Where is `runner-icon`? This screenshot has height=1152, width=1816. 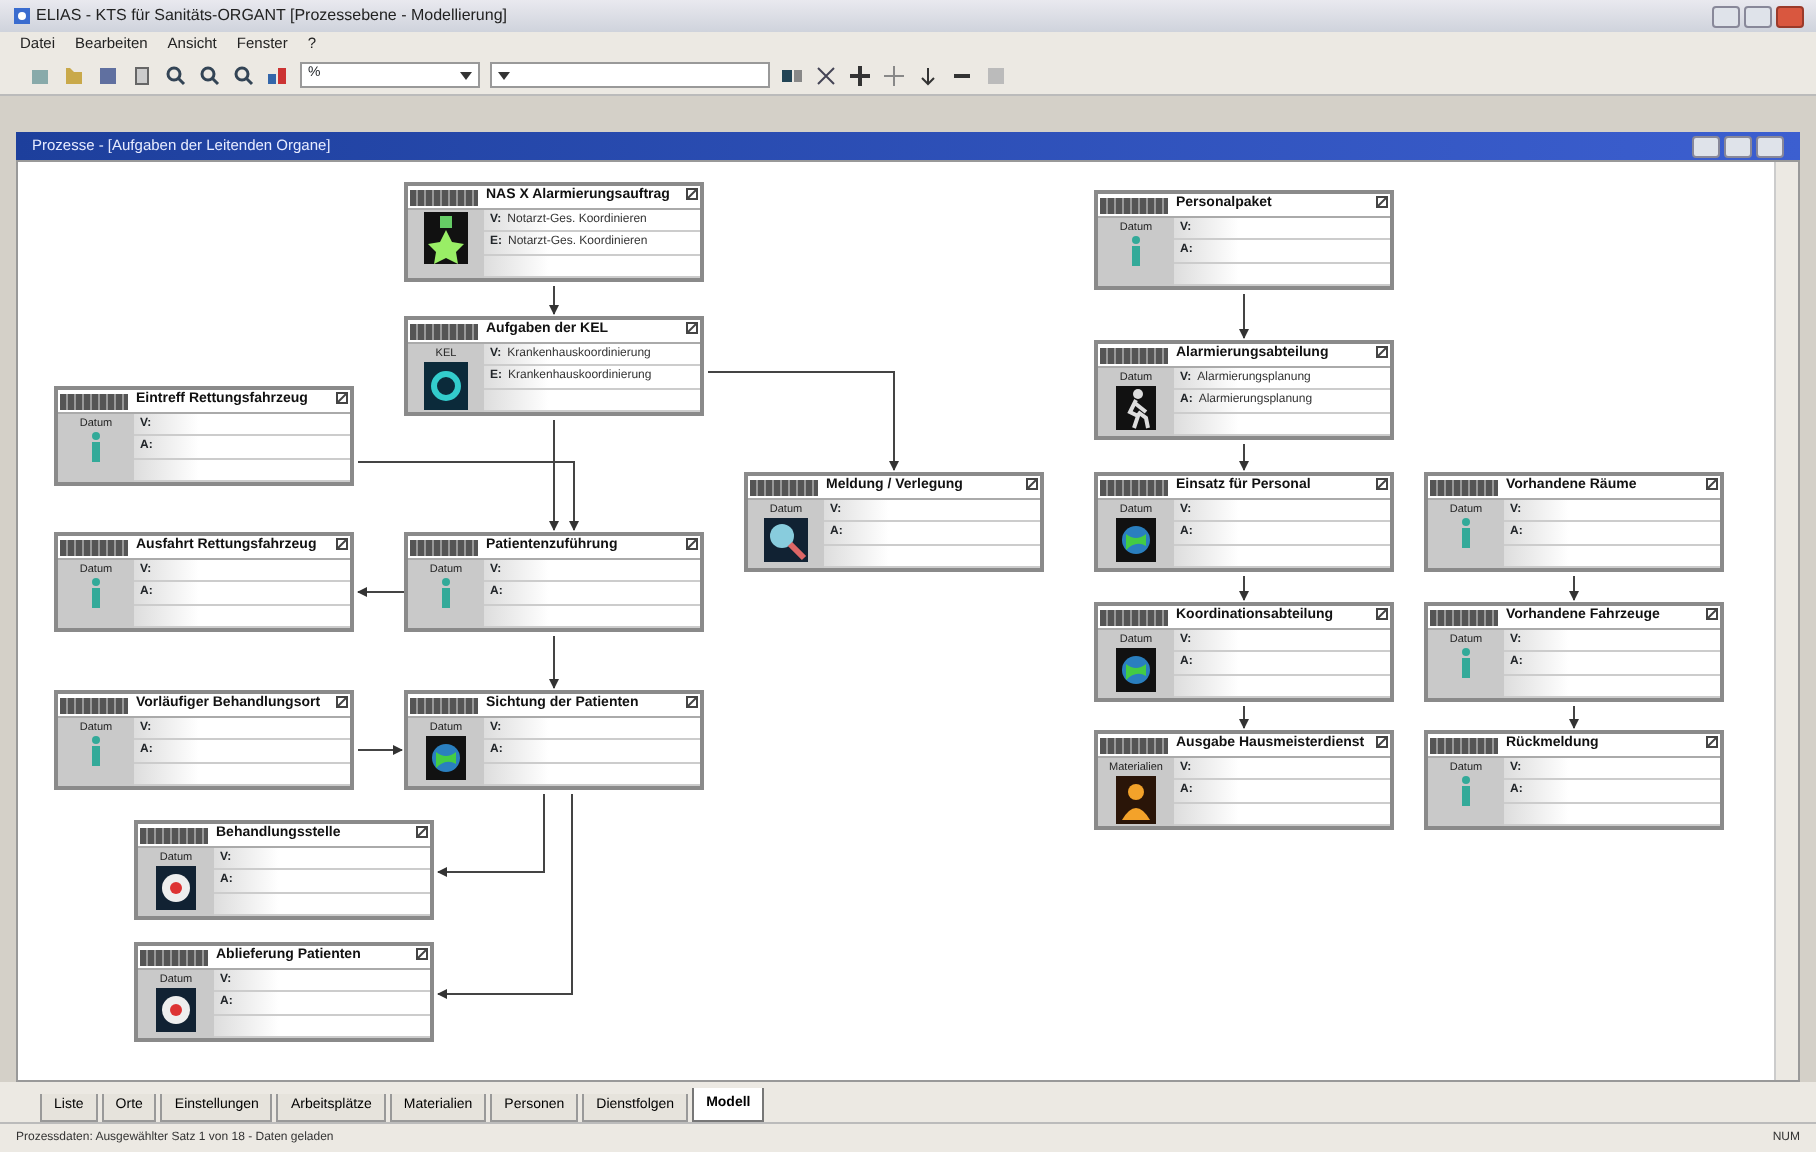
runner-icon is located at coordinates (1136, 408).